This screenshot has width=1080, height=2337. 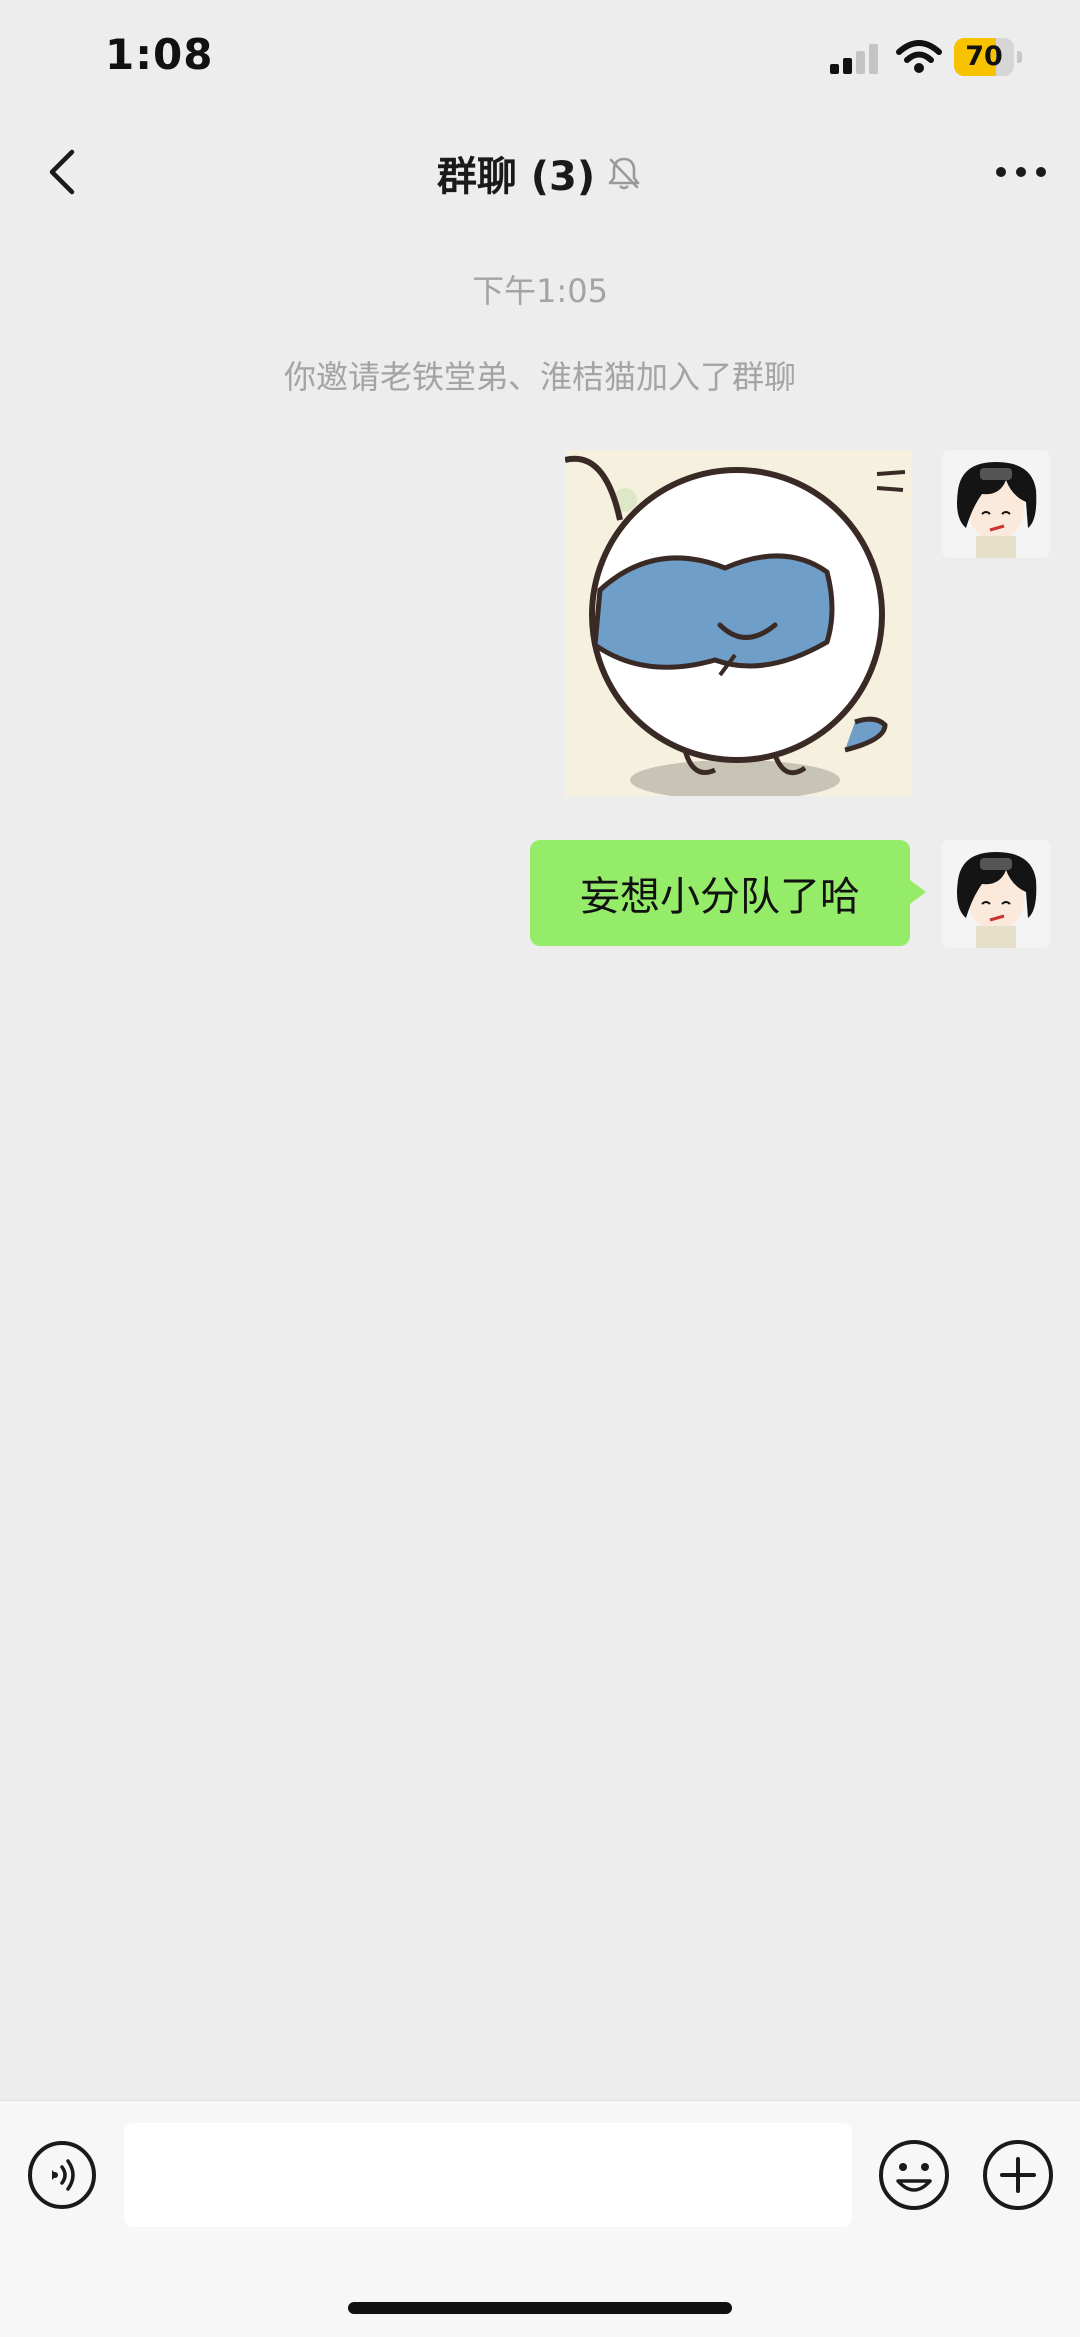 What do you see at coordinates (540, 2308) in the screenshot?
I see `home-indicator` at bounding box center [540, 2308].